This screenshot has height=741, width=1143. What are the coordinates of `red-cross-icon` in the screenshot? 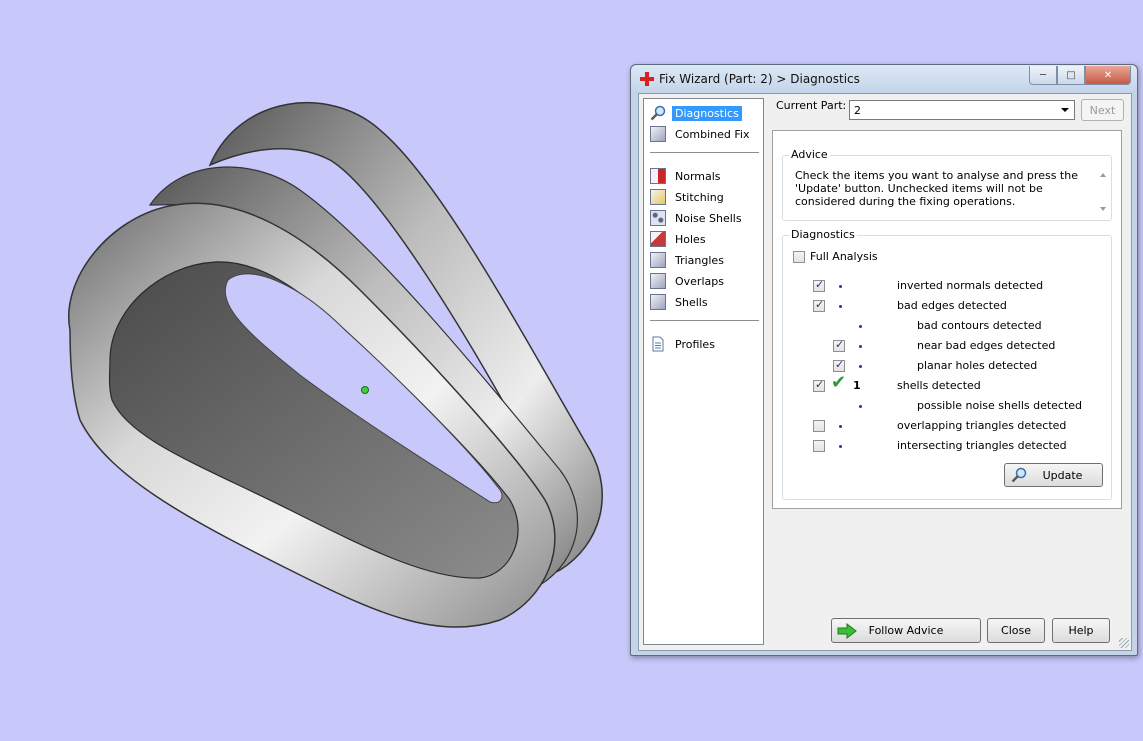 It's located at (647, 79).